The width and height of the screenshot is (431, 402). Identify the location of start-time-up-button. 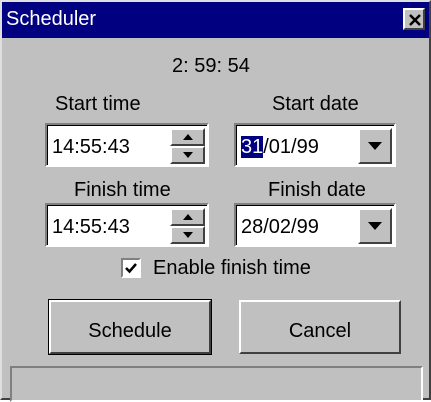
(187, 137).